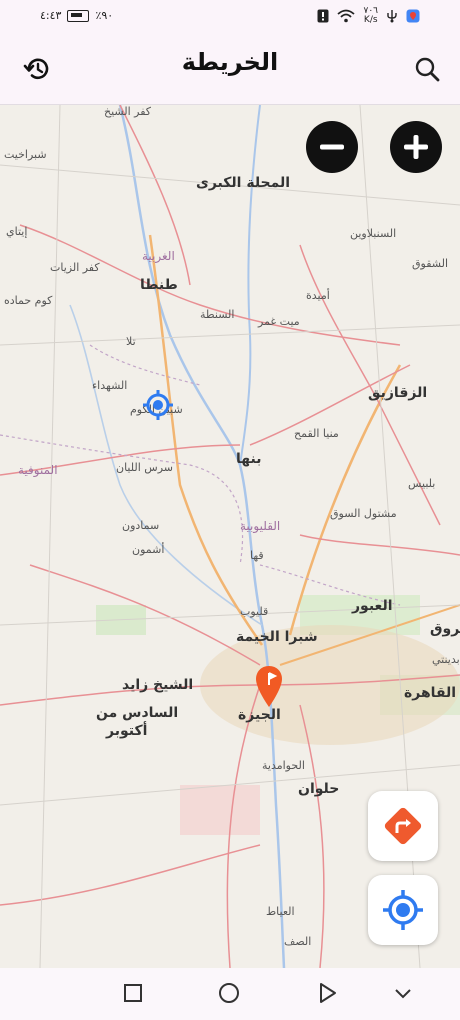 The width and height of the screenshot is (460, 1020). What do you see at coordinates (372, 606) in the screenshot?
I see `map-label: العبور` at bounding box center [372, 606].